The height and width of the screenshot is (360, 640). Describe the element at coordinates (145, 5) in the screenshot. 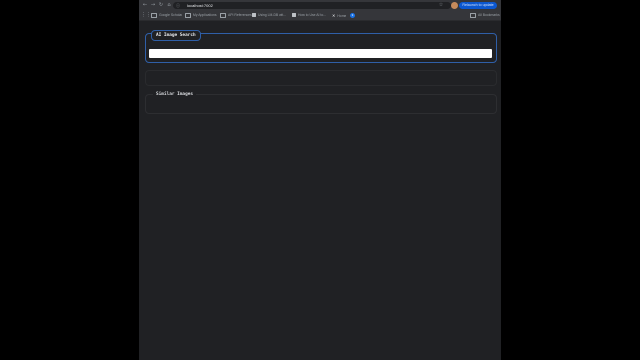

I see `back-icon: ←` at that location.